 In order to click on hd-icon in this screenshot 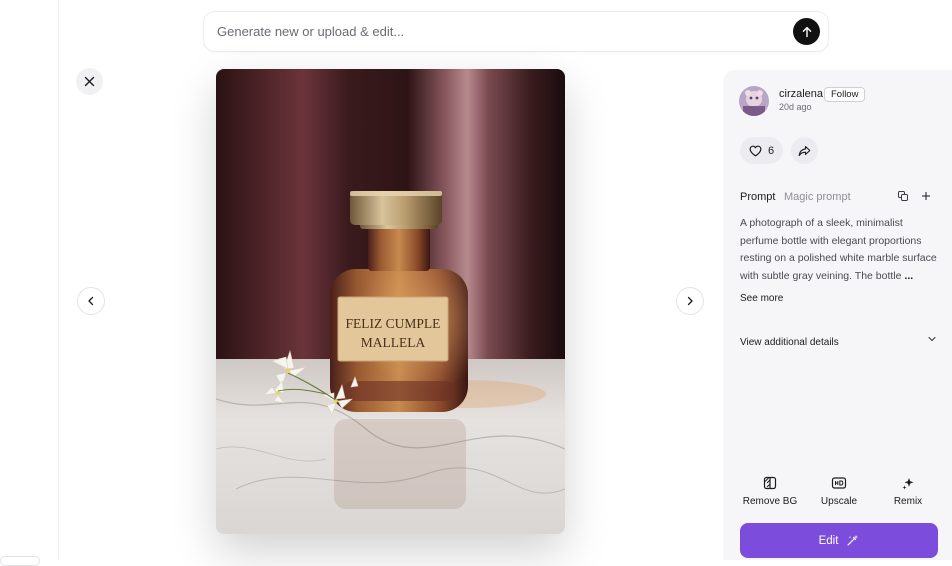, I will do `click(839, 483)`.